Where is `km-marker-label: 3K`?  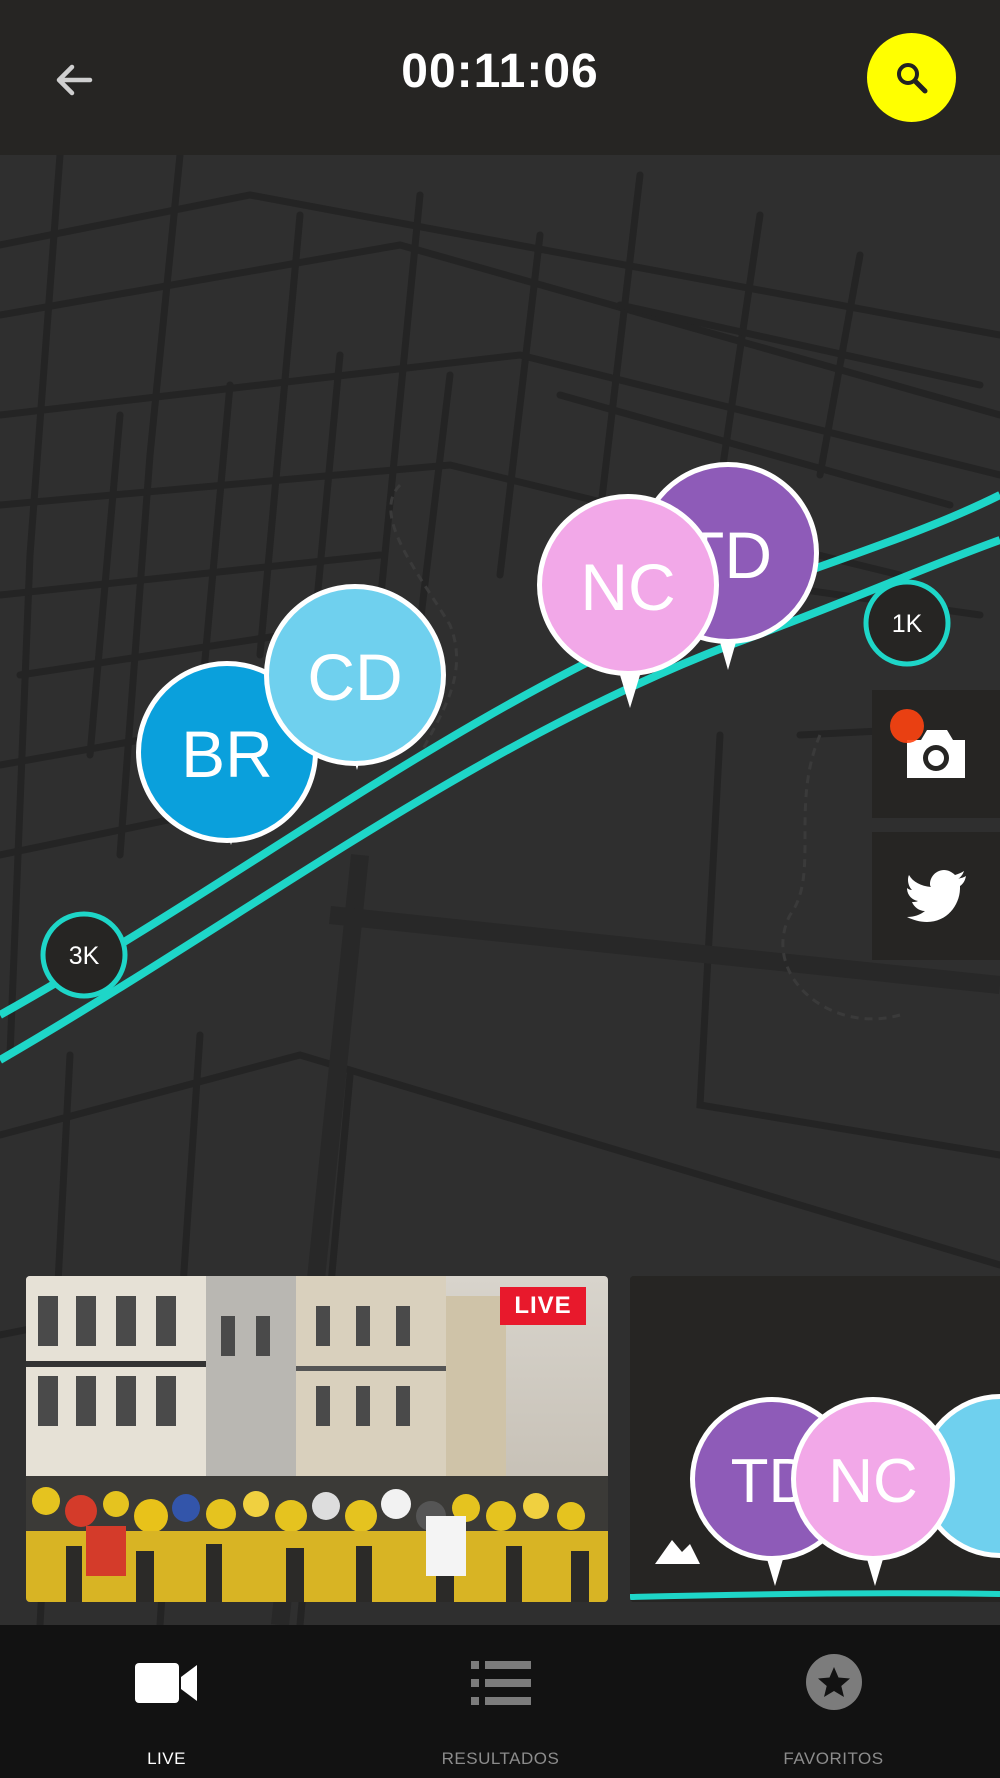 km-marker-label: 3K is located at coordinates (84, 956).